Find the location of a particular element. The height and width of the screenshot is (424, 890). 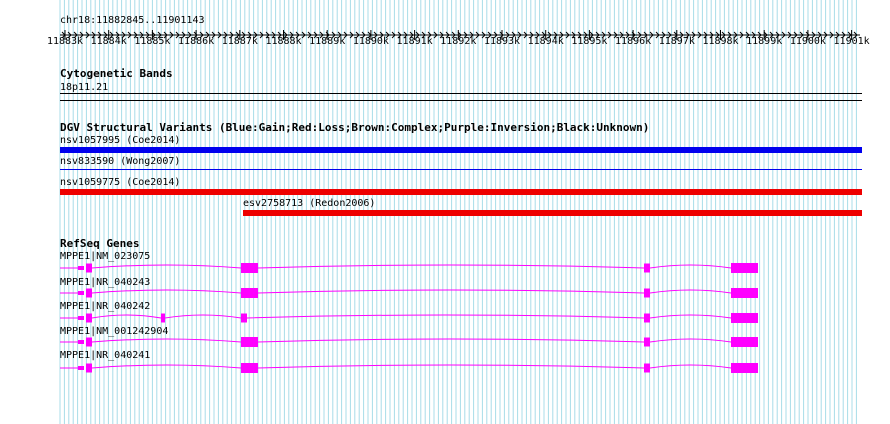

variant-bar-gain is located at coordinates (461, 150).